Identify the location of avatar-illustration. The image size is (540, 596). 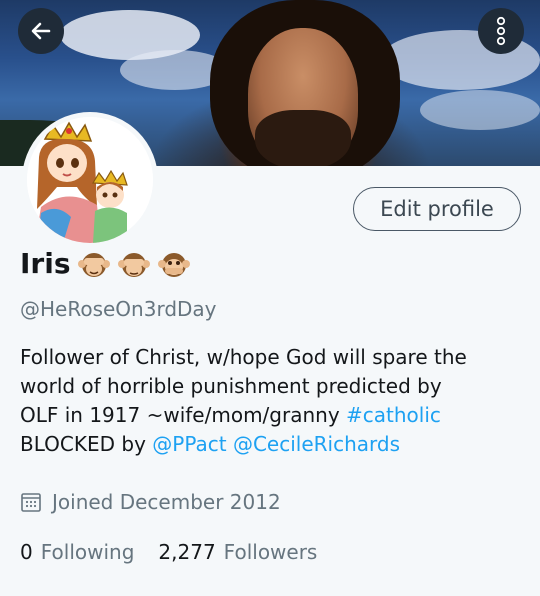
(90, 180).